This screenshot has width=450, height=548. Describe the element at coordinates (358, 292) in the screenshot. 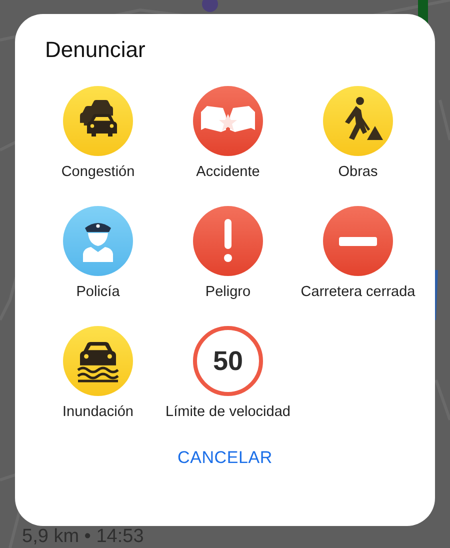

I see `report-label: Carretera cerrada` at that location.